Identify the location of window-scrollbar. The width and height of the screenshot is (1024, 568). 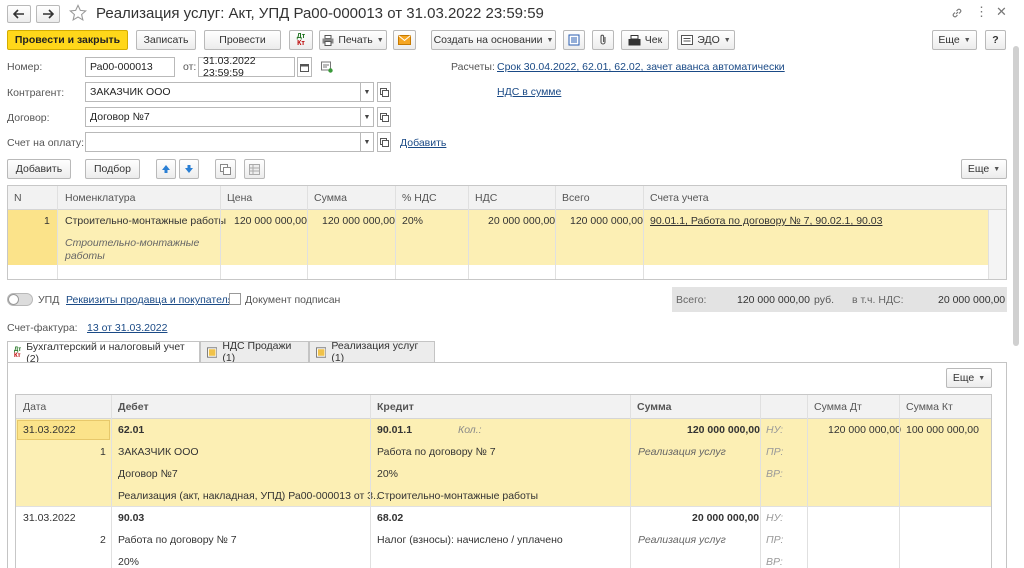
(1016, 196).